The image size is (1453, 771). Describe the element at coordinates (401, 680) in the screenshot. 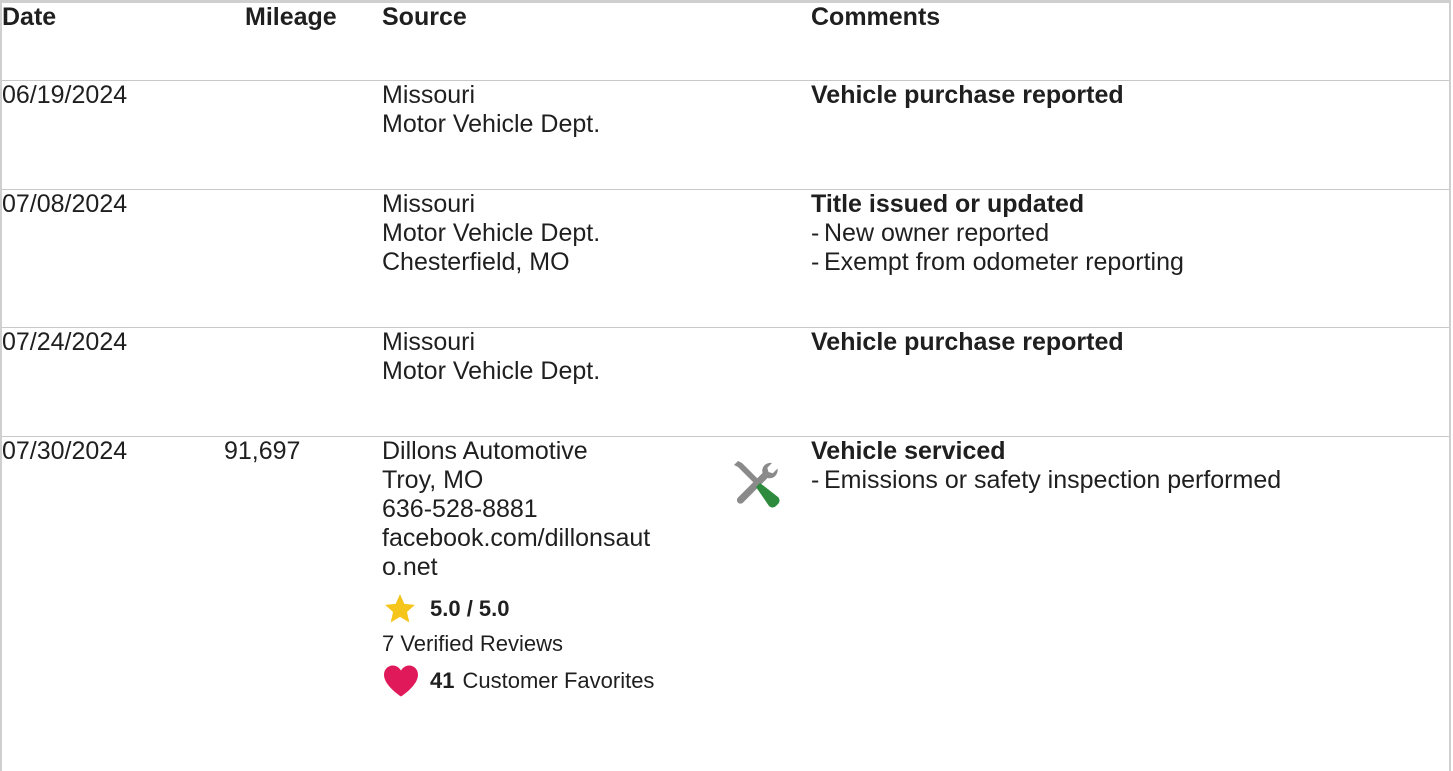

I see `heart-icon` at that location.